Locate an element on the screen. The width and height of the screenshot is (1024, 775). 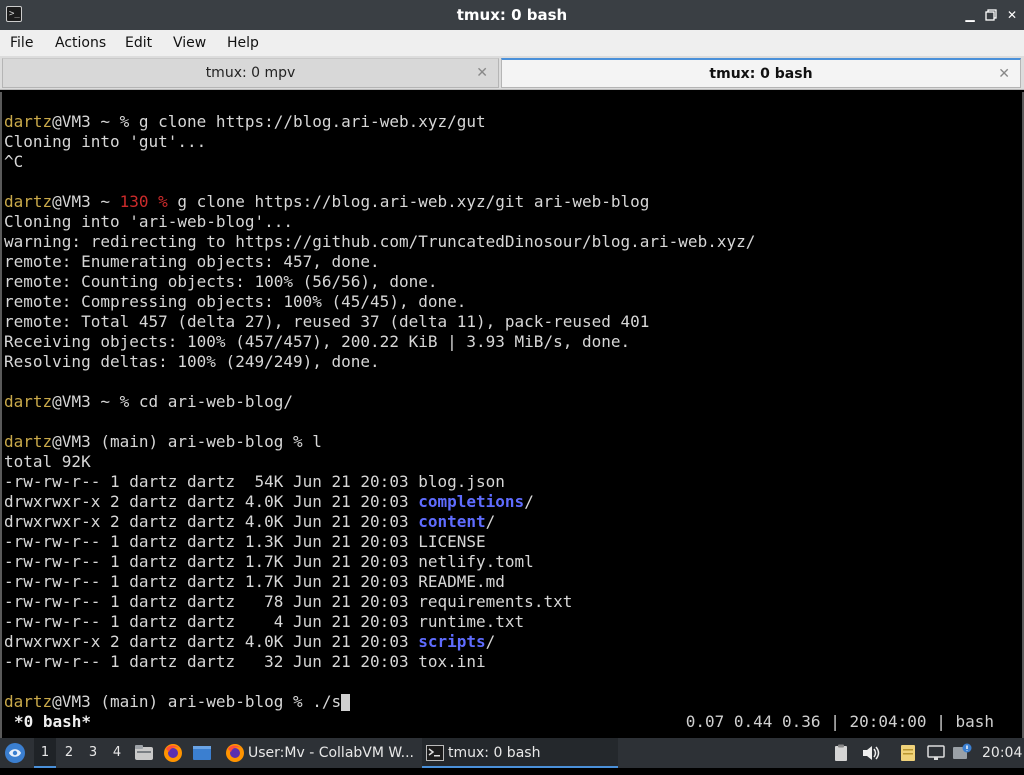
workspace-4: 4 is located at coordinates (117, 753).